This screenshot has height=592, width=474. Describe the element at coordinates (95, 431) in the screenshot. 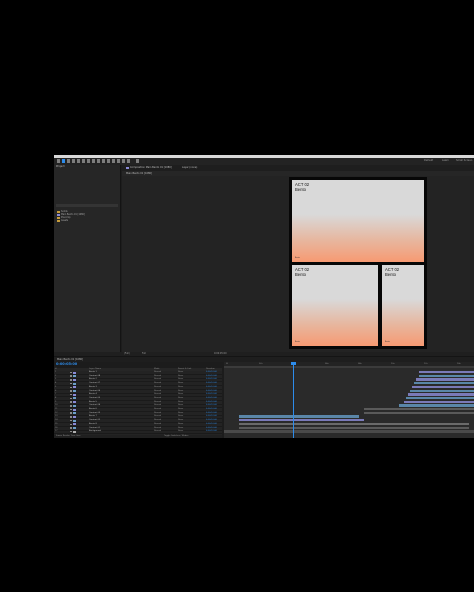

I see `layer-name: Background` at that location.